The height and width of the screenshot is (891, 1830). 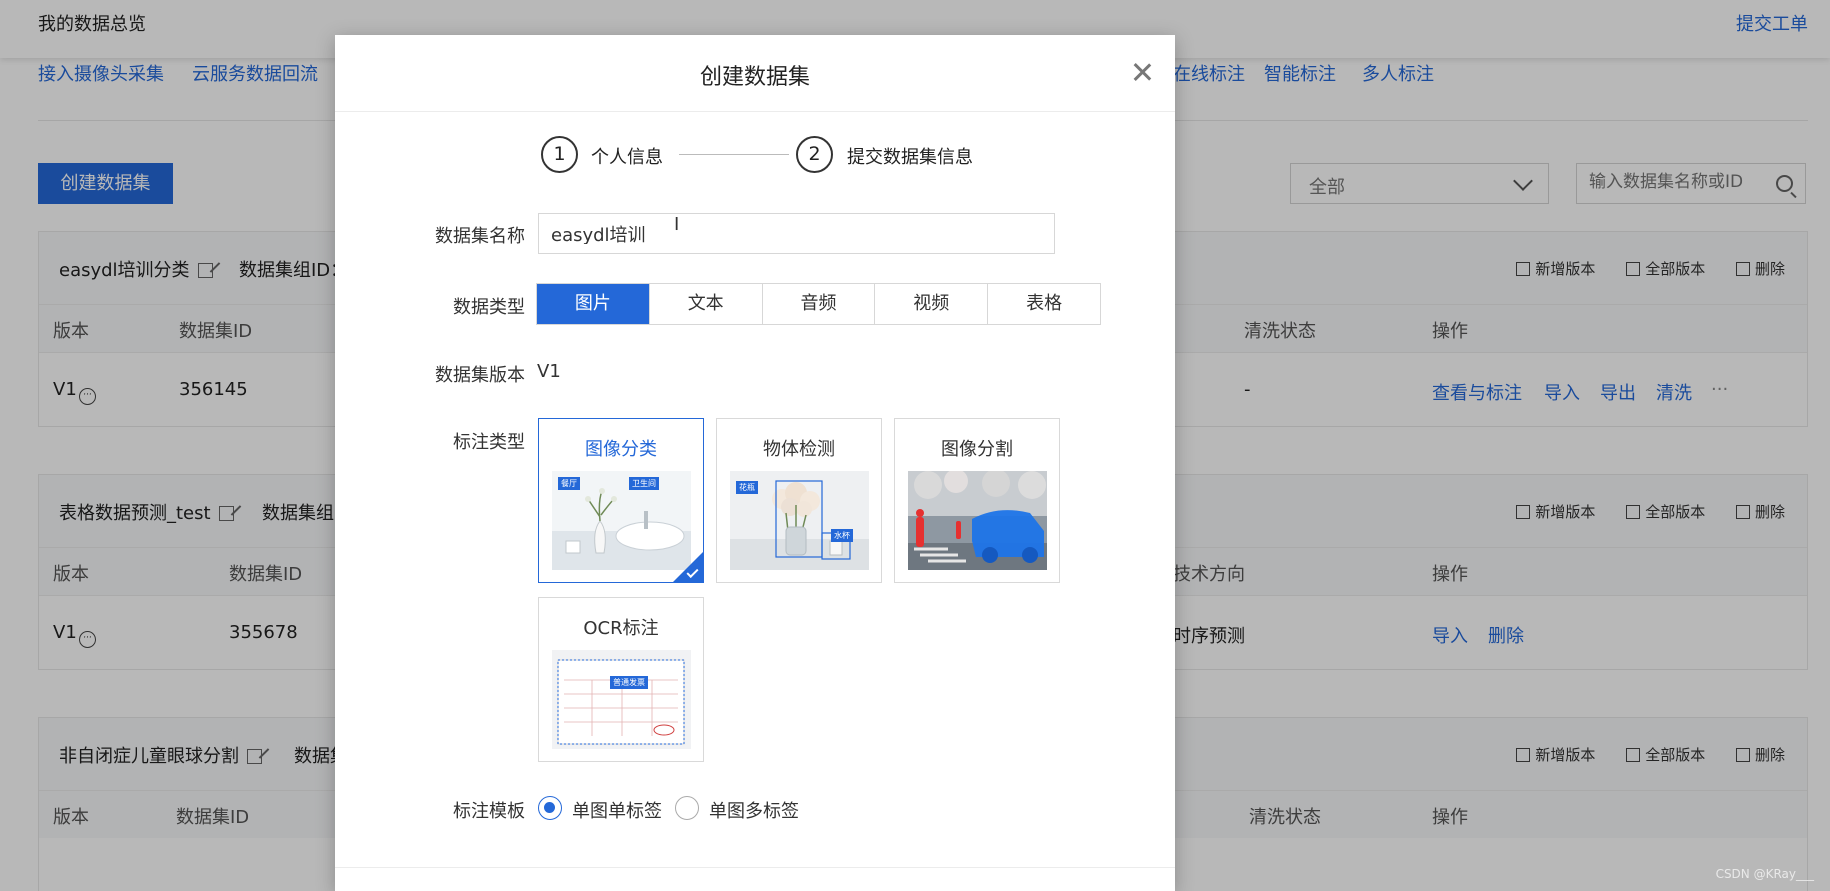 What do you see at coordinates (799, 520) in the screenshot?
I see `object-detection-thumbnail: 花瓶 水杯` at bounding box center [799, 520].